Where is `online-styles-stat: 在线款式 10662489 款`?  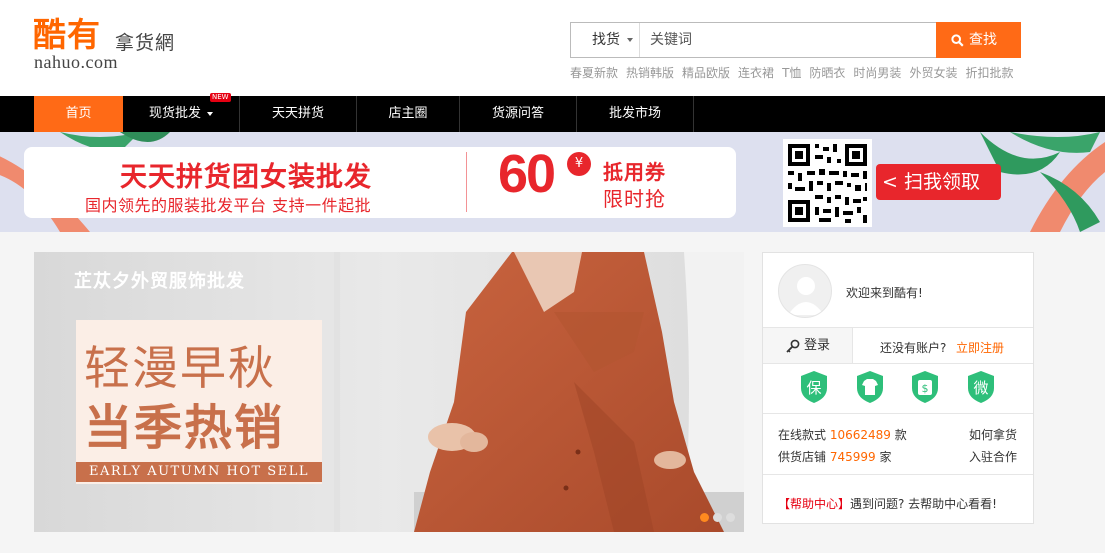 online-styles-stat: 在线款式 10662489 款 is located at coordinates (842, 434).